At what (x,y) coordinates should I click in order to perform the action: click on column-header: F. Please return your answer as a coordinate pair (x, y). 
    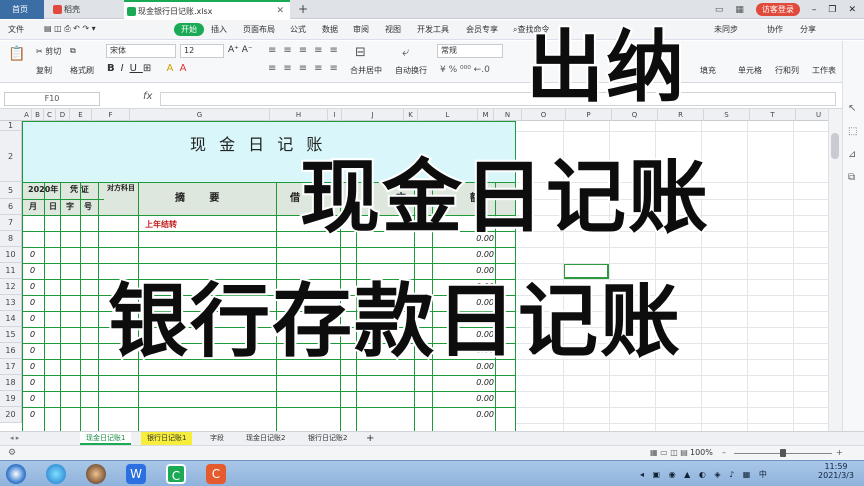
    Looking at the image, I should click on (111, 115).